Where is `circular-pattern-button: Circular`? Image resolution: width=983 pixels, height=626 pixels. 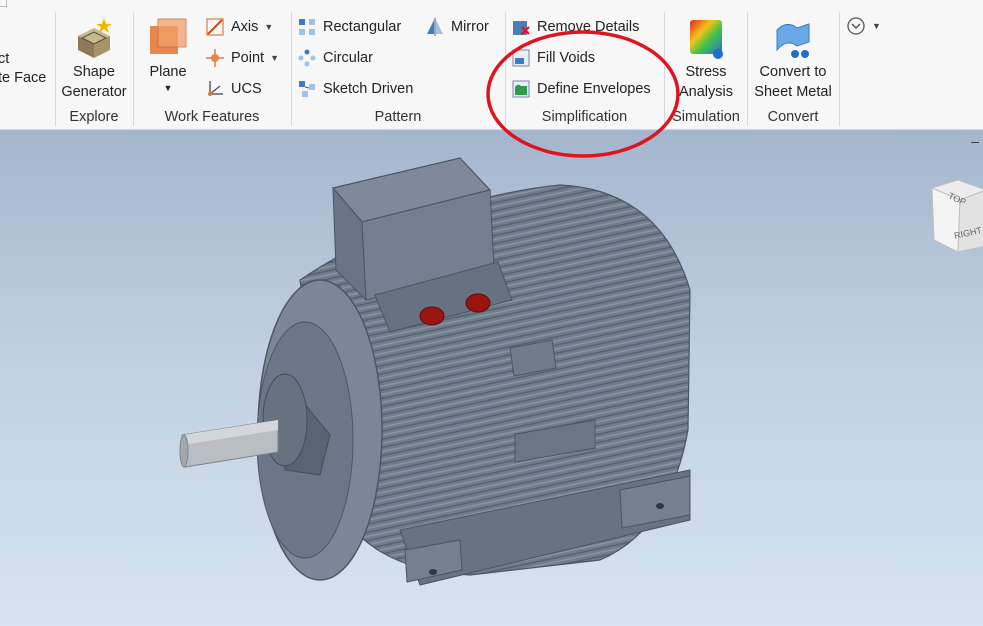
circular-pattern-button: Circular is located at coordinates (335, 58).